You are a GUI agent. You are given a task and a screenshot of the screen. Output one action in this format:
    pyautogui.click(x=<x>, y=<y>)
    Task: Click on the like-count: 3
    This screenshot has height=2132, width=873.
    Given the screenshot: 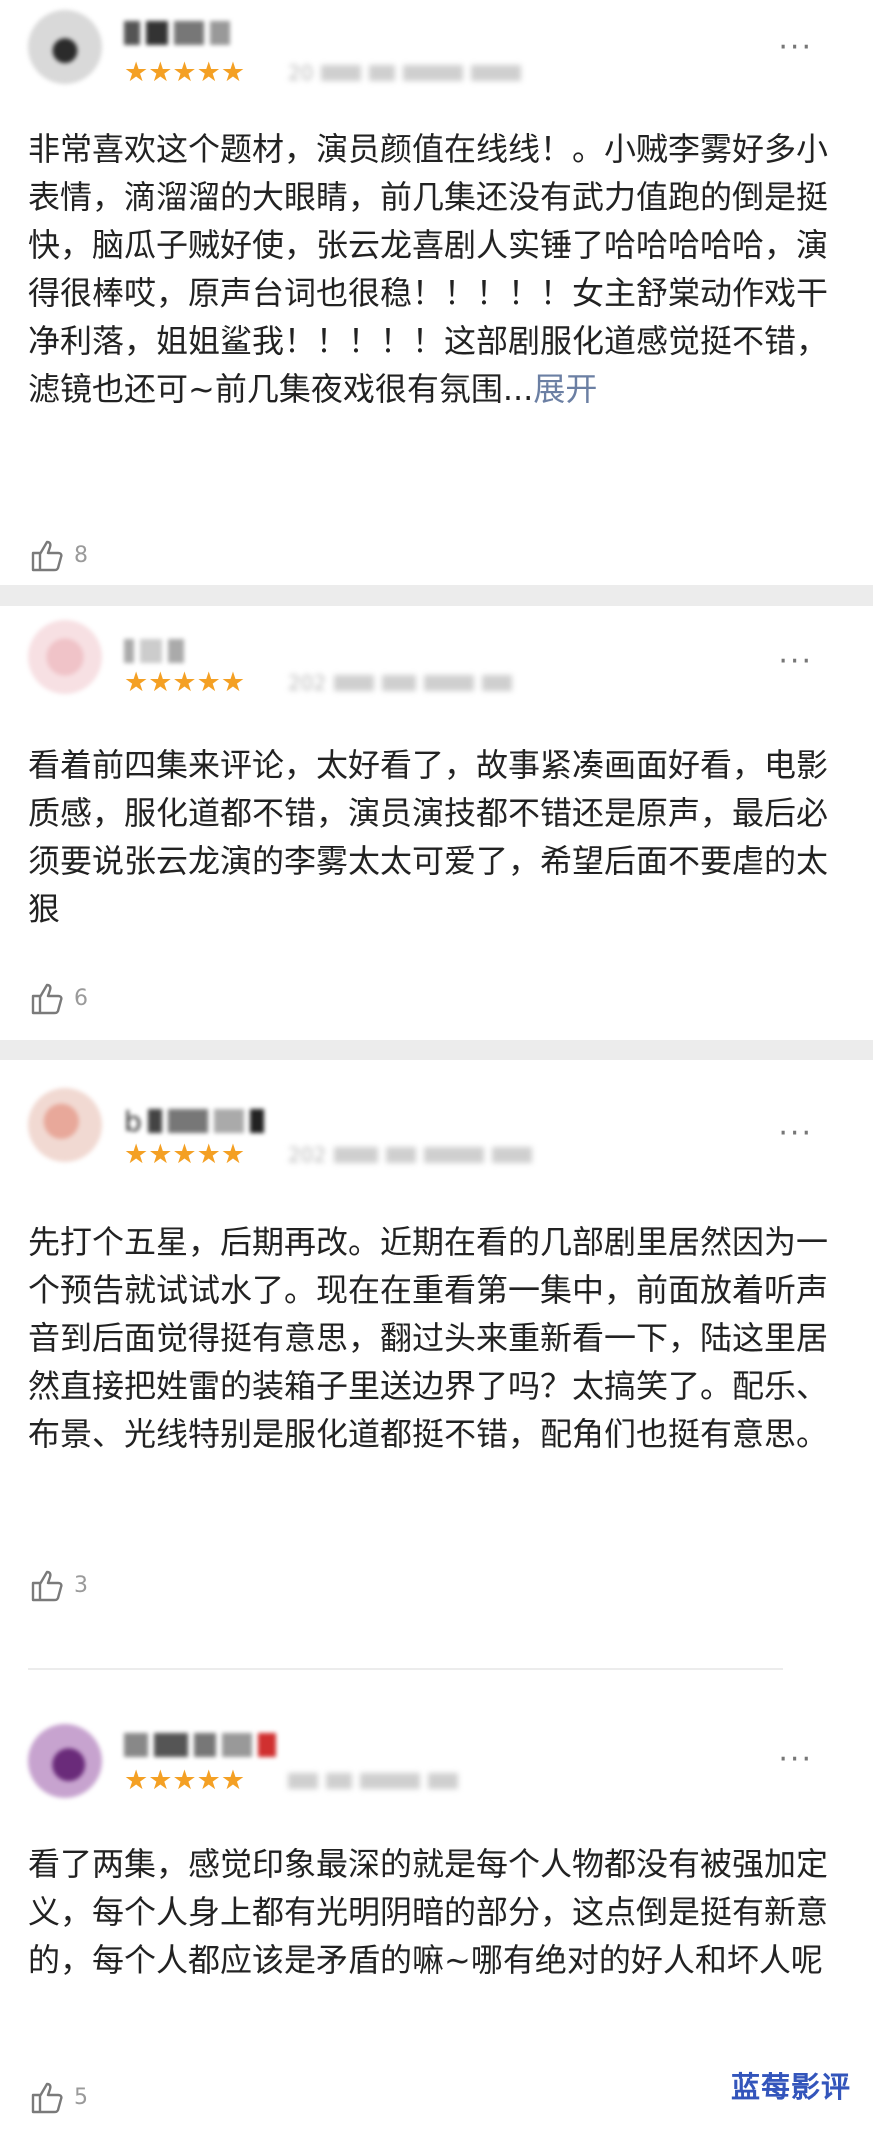 What is the action you would take?
    pyautogui.click(x=81, y=1585)
    